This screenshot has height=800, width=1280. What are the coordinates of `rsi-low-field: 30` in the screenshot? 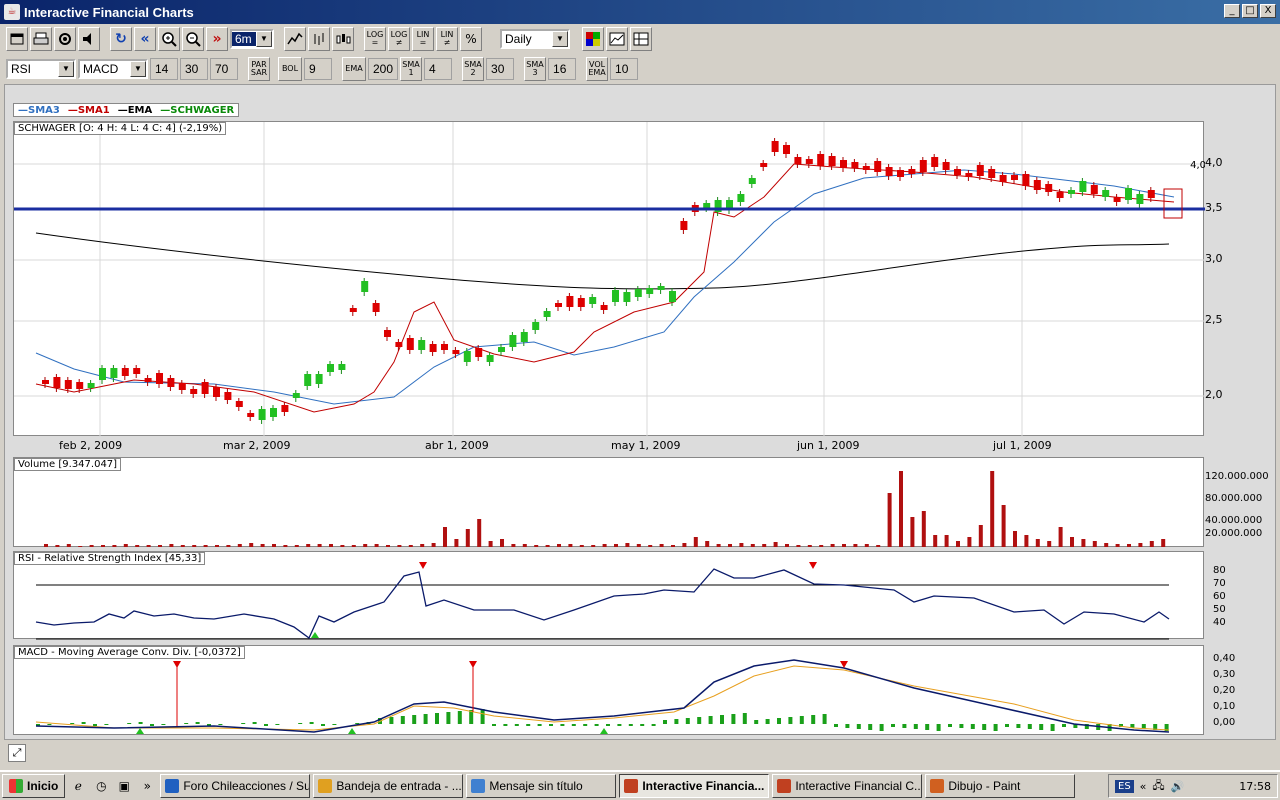 It's located at (194, 69).